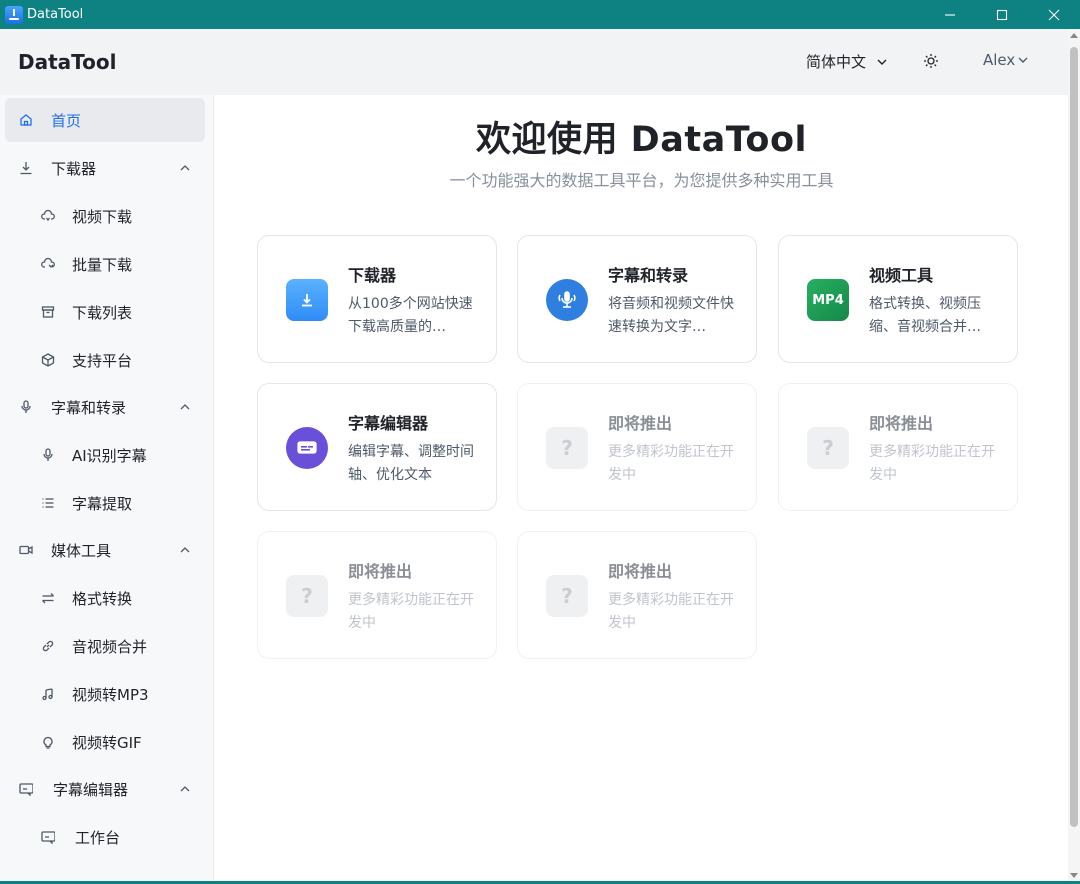 This screenshot has height=884, width=1080. I want to click on feature-card-subtitle-editor: 字幕编辑器 编辑字幕、调整时间轴、优化文本, so click(377, 447).